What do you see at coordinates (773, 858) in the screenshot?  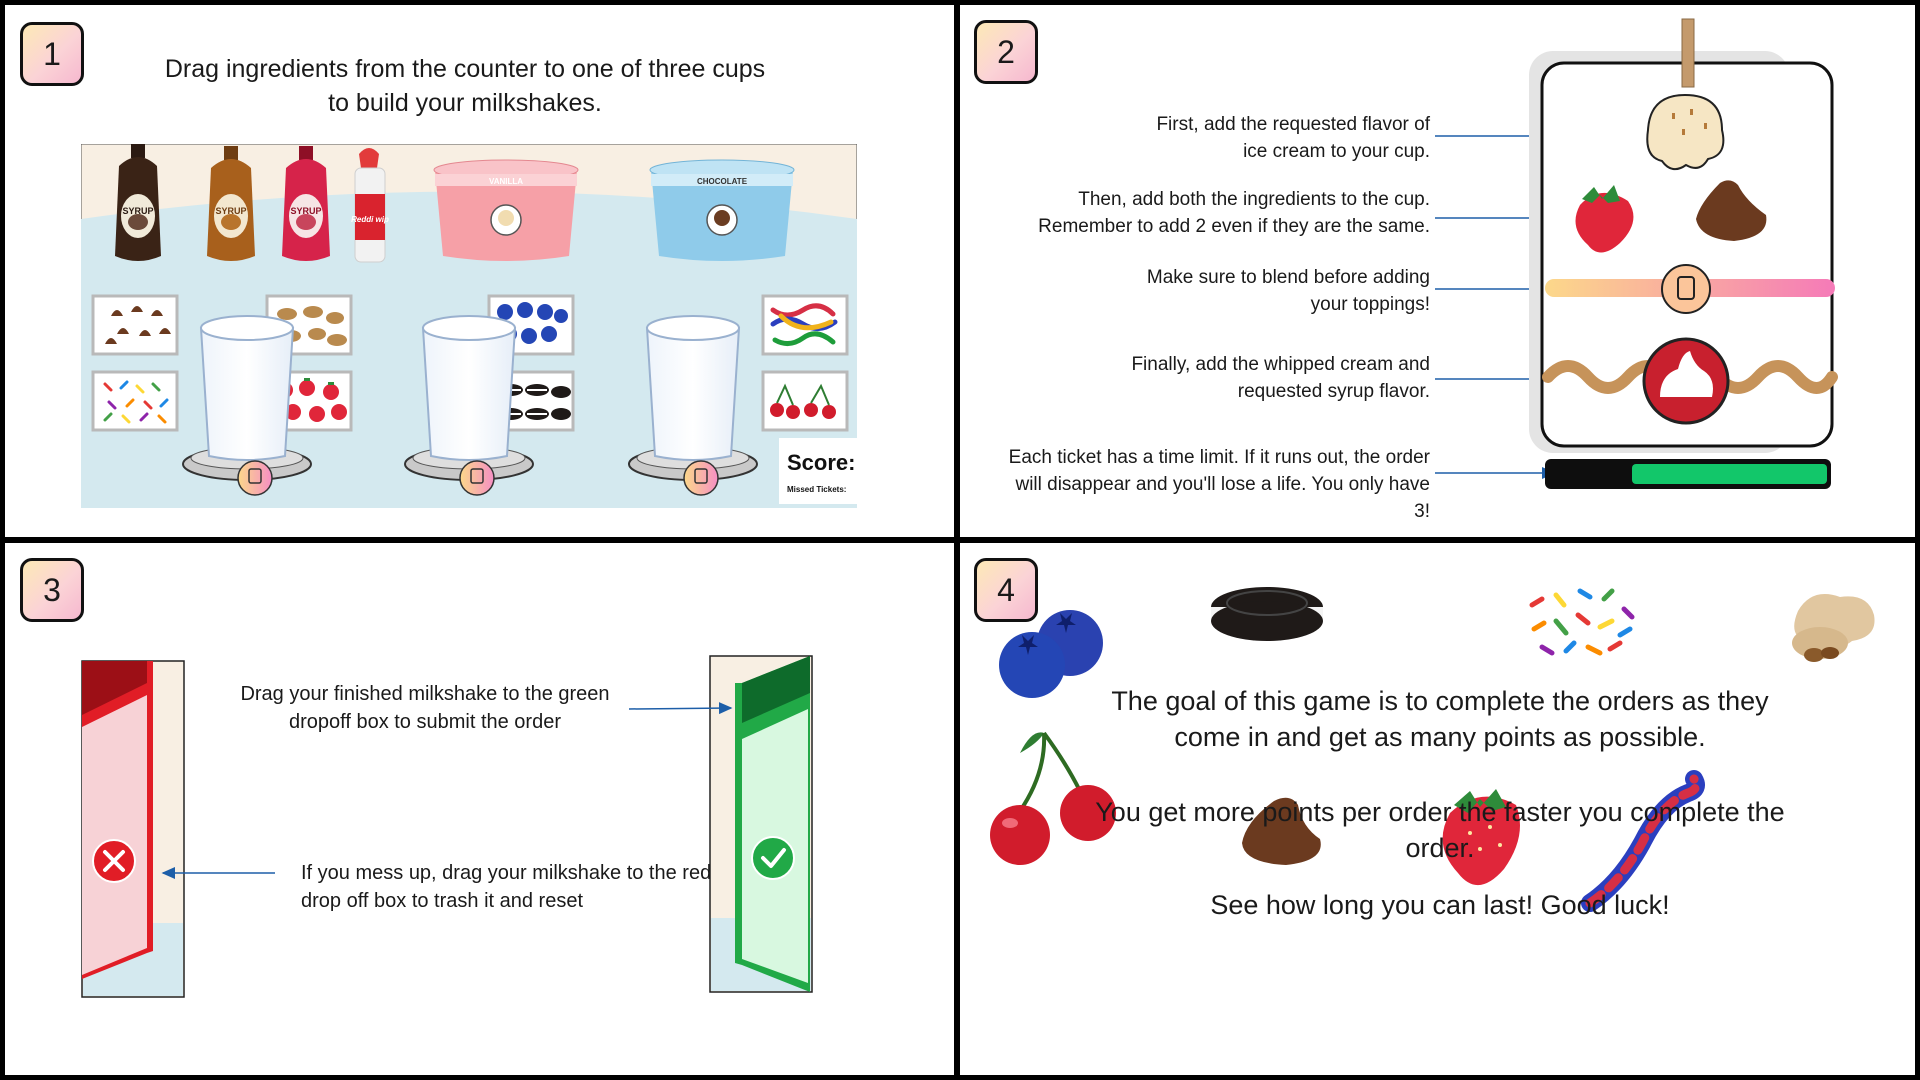 I see `check-icon` at bounding box center [773, 858].